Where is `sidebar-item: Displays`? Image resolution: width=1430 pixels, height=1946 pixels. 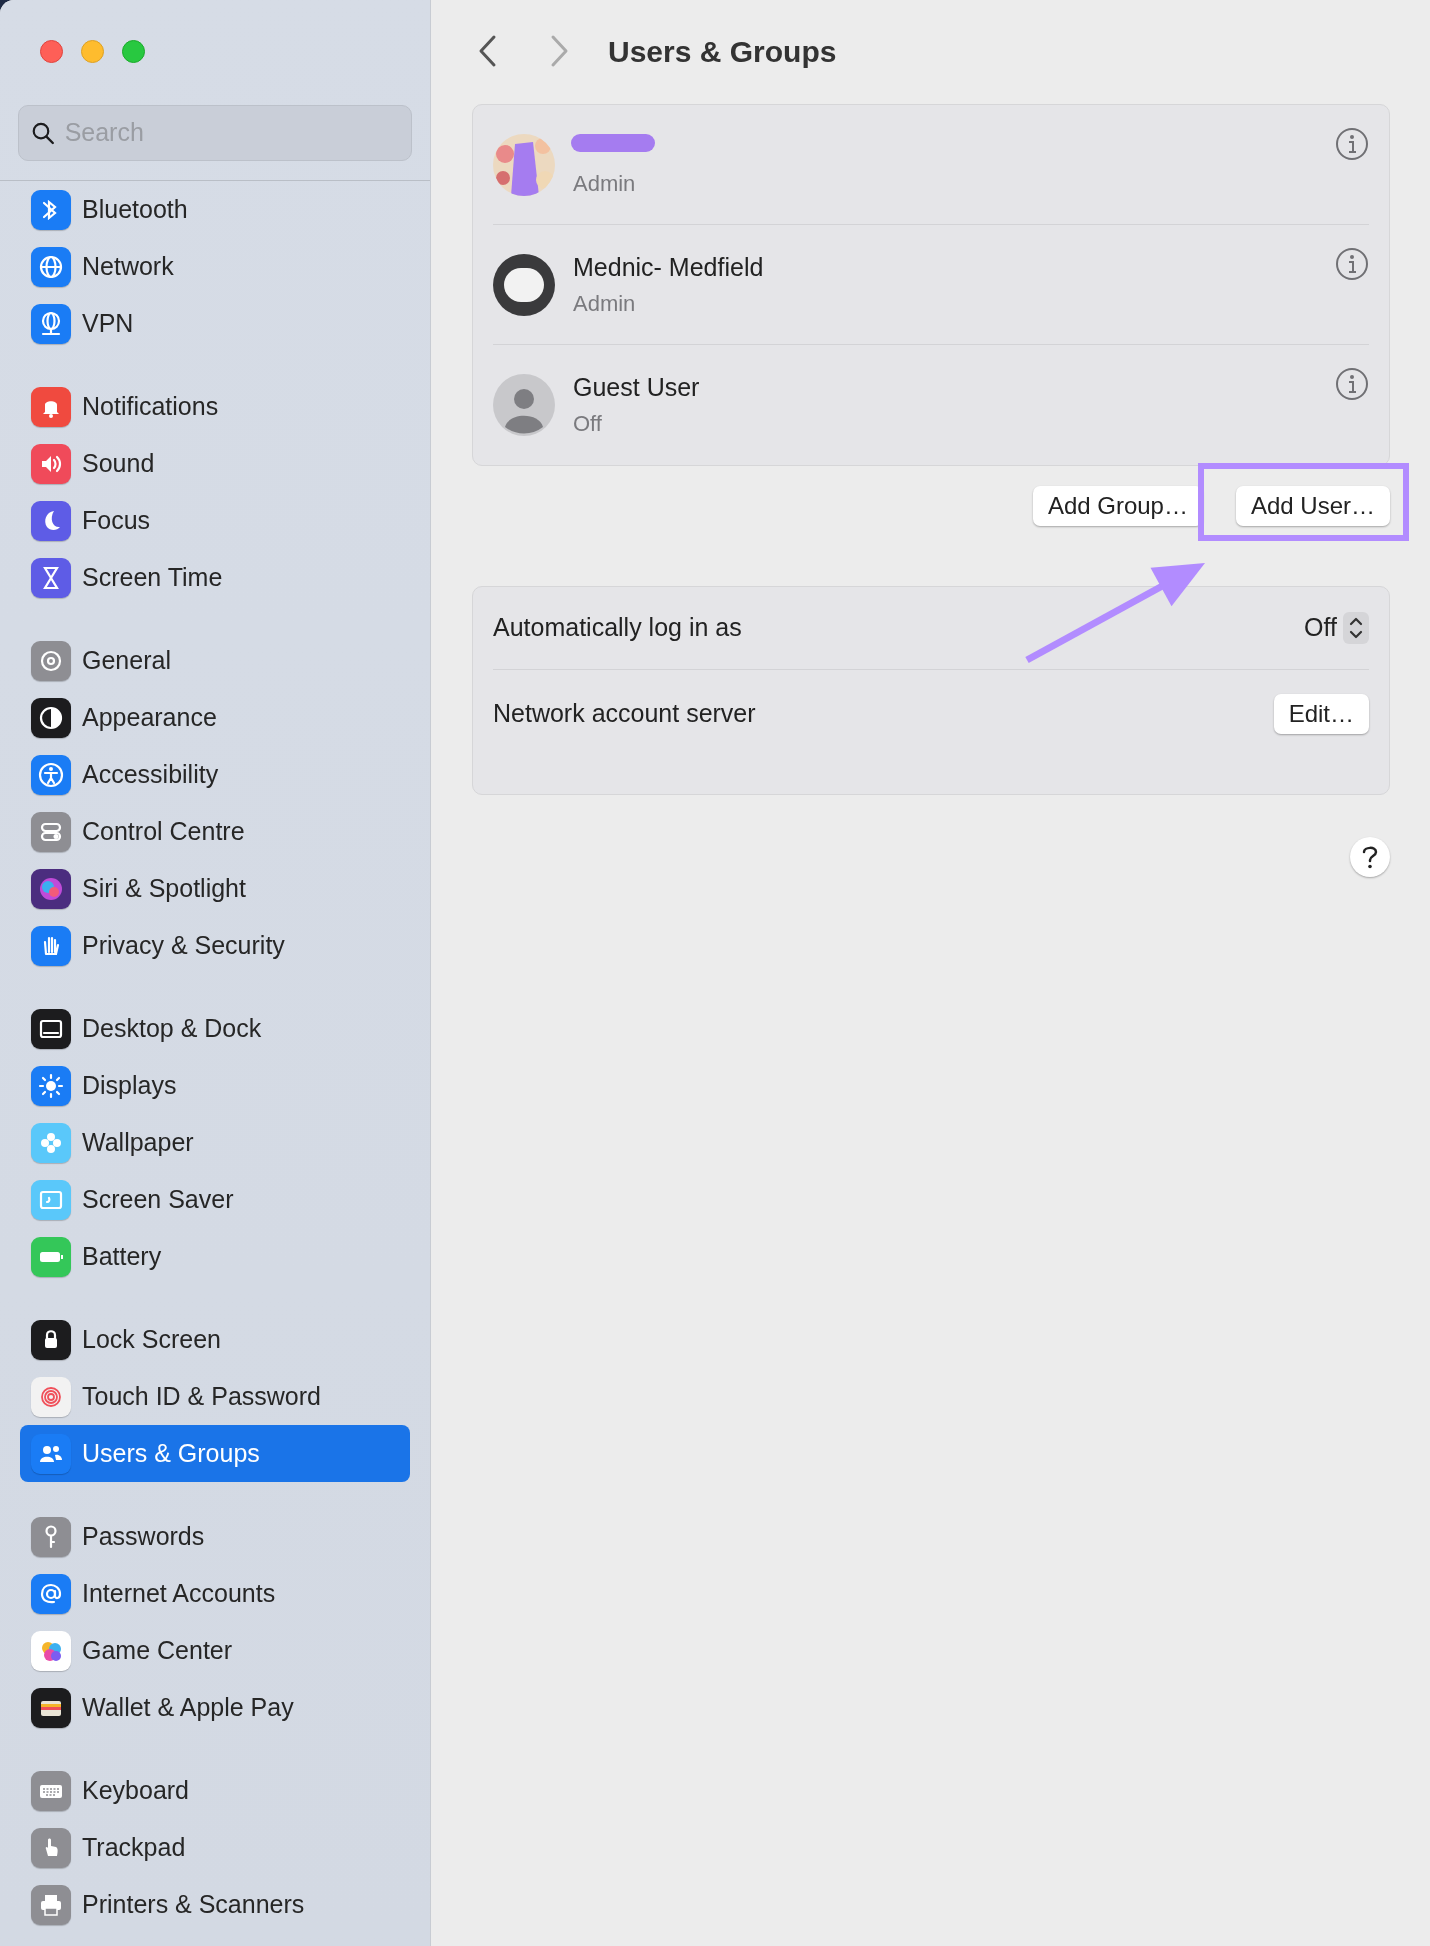
sidebar-item: Displays is located at coordinates (215, 1085).